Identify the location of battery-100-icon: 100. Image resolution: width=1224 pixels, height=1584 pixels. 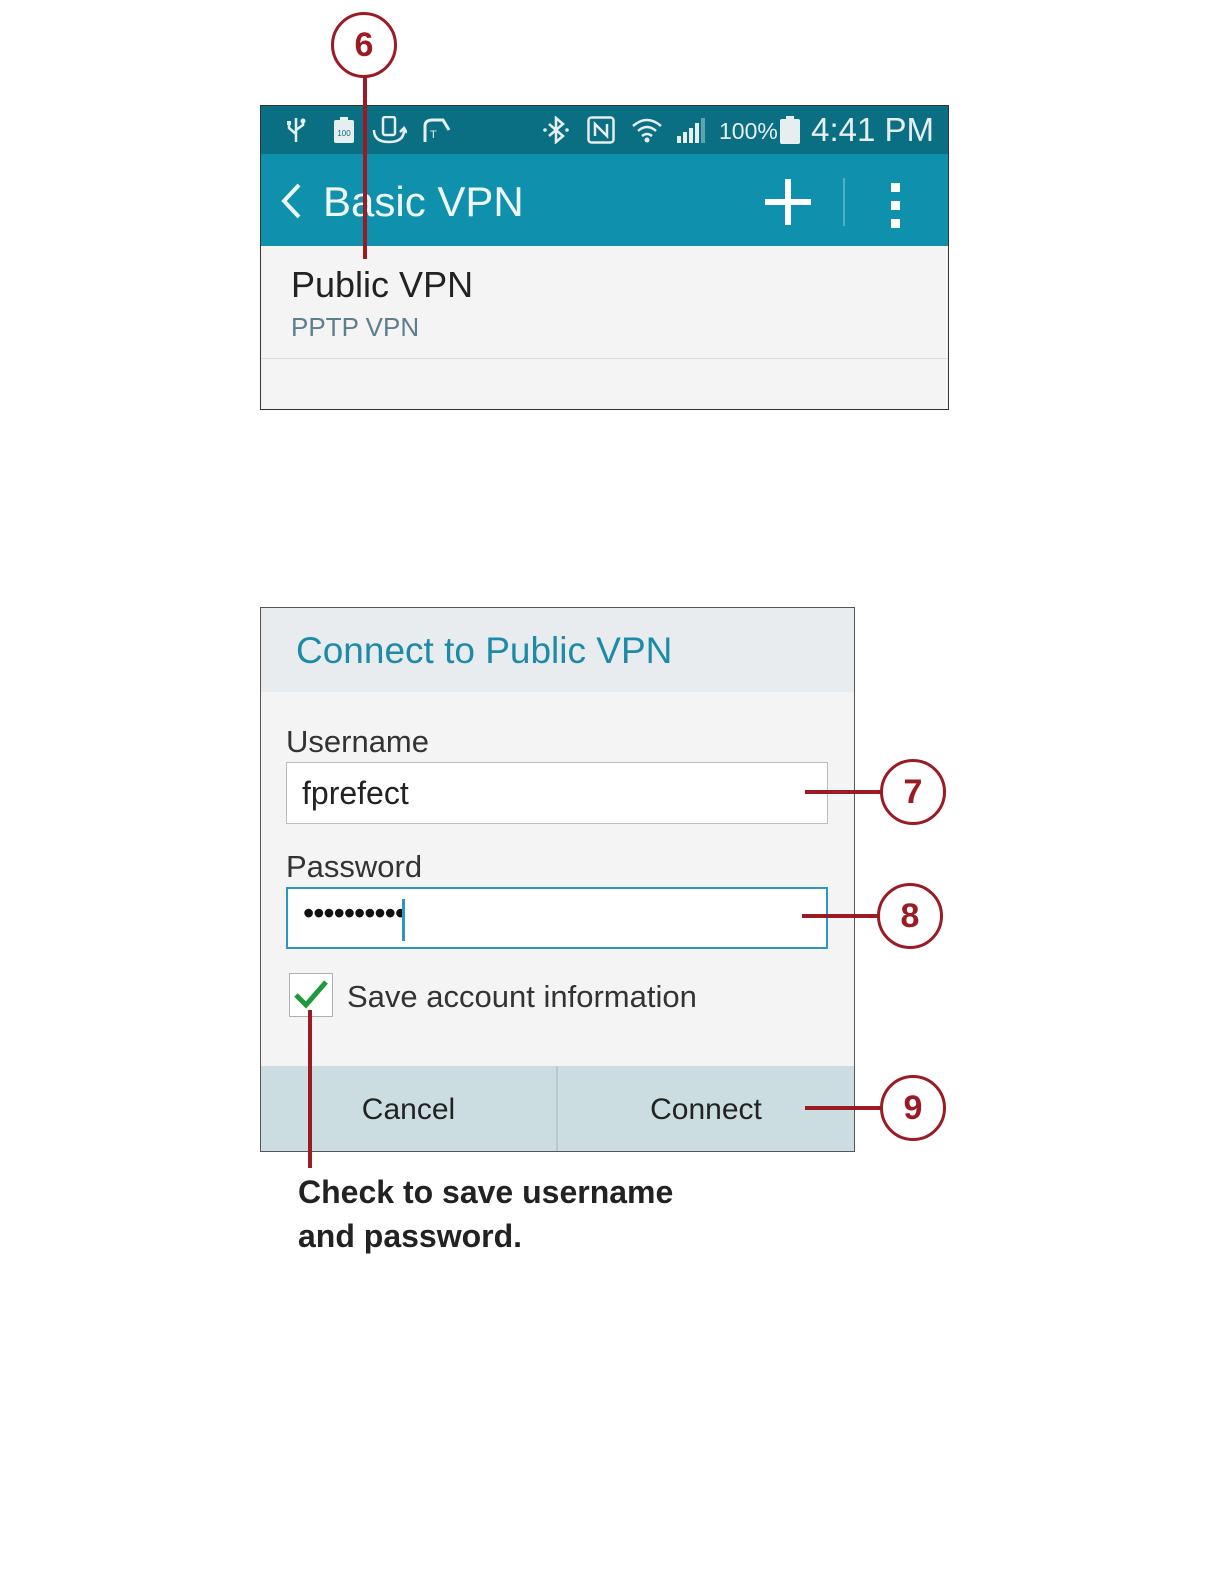
(344, 130).